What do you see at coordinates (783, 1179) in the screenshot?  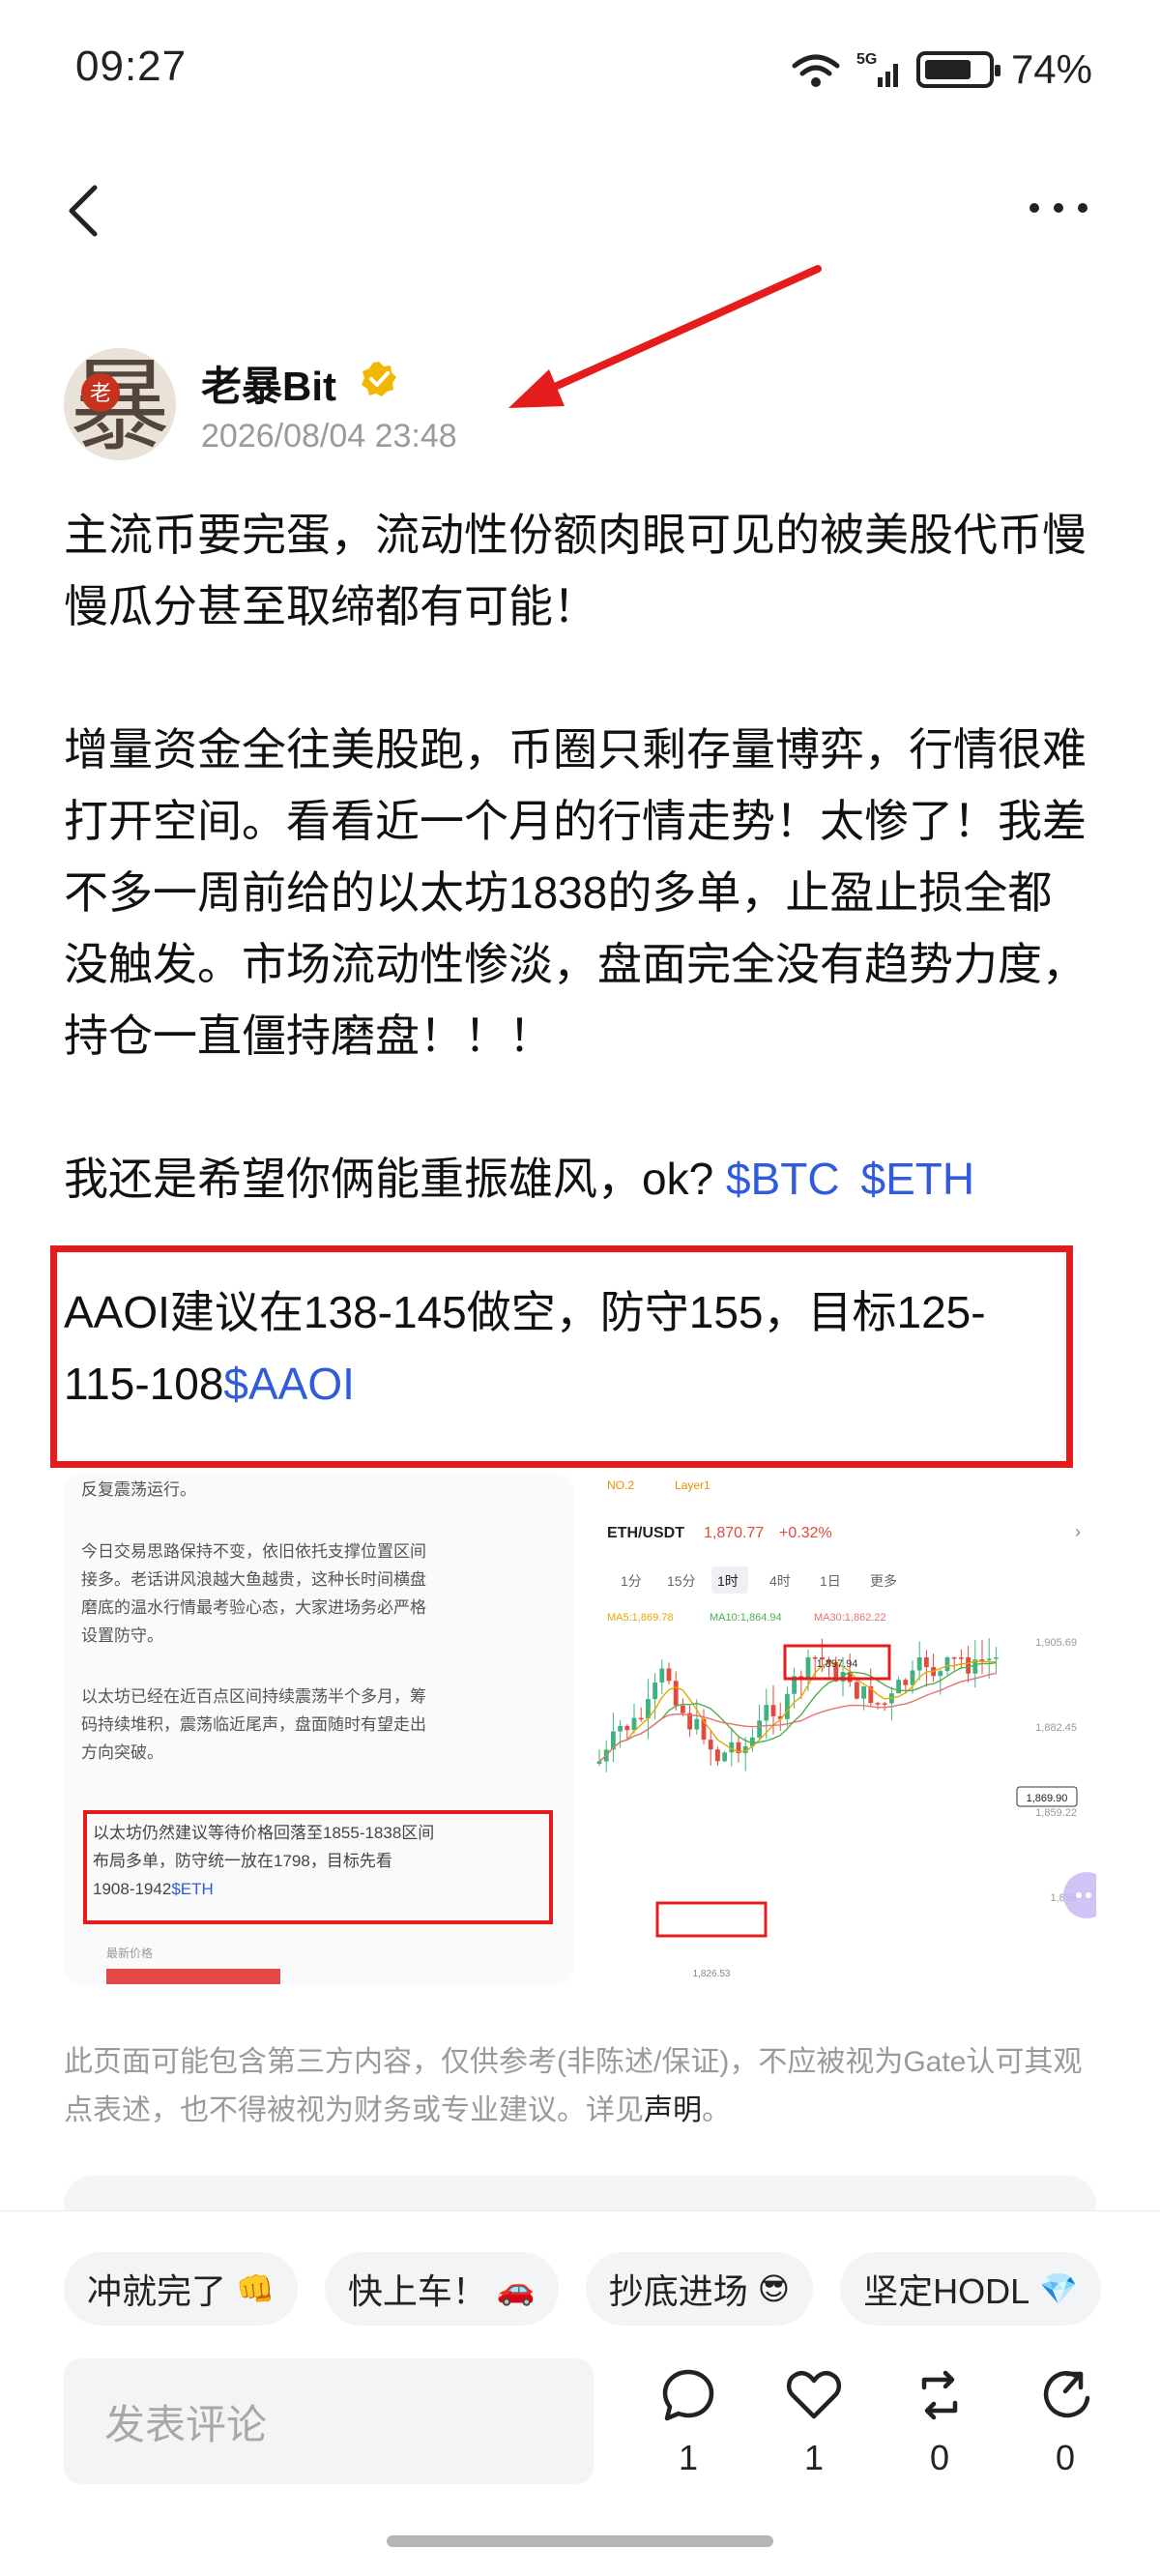 I see `tag-btc: $BTC` at bounding box center [783, 1179].